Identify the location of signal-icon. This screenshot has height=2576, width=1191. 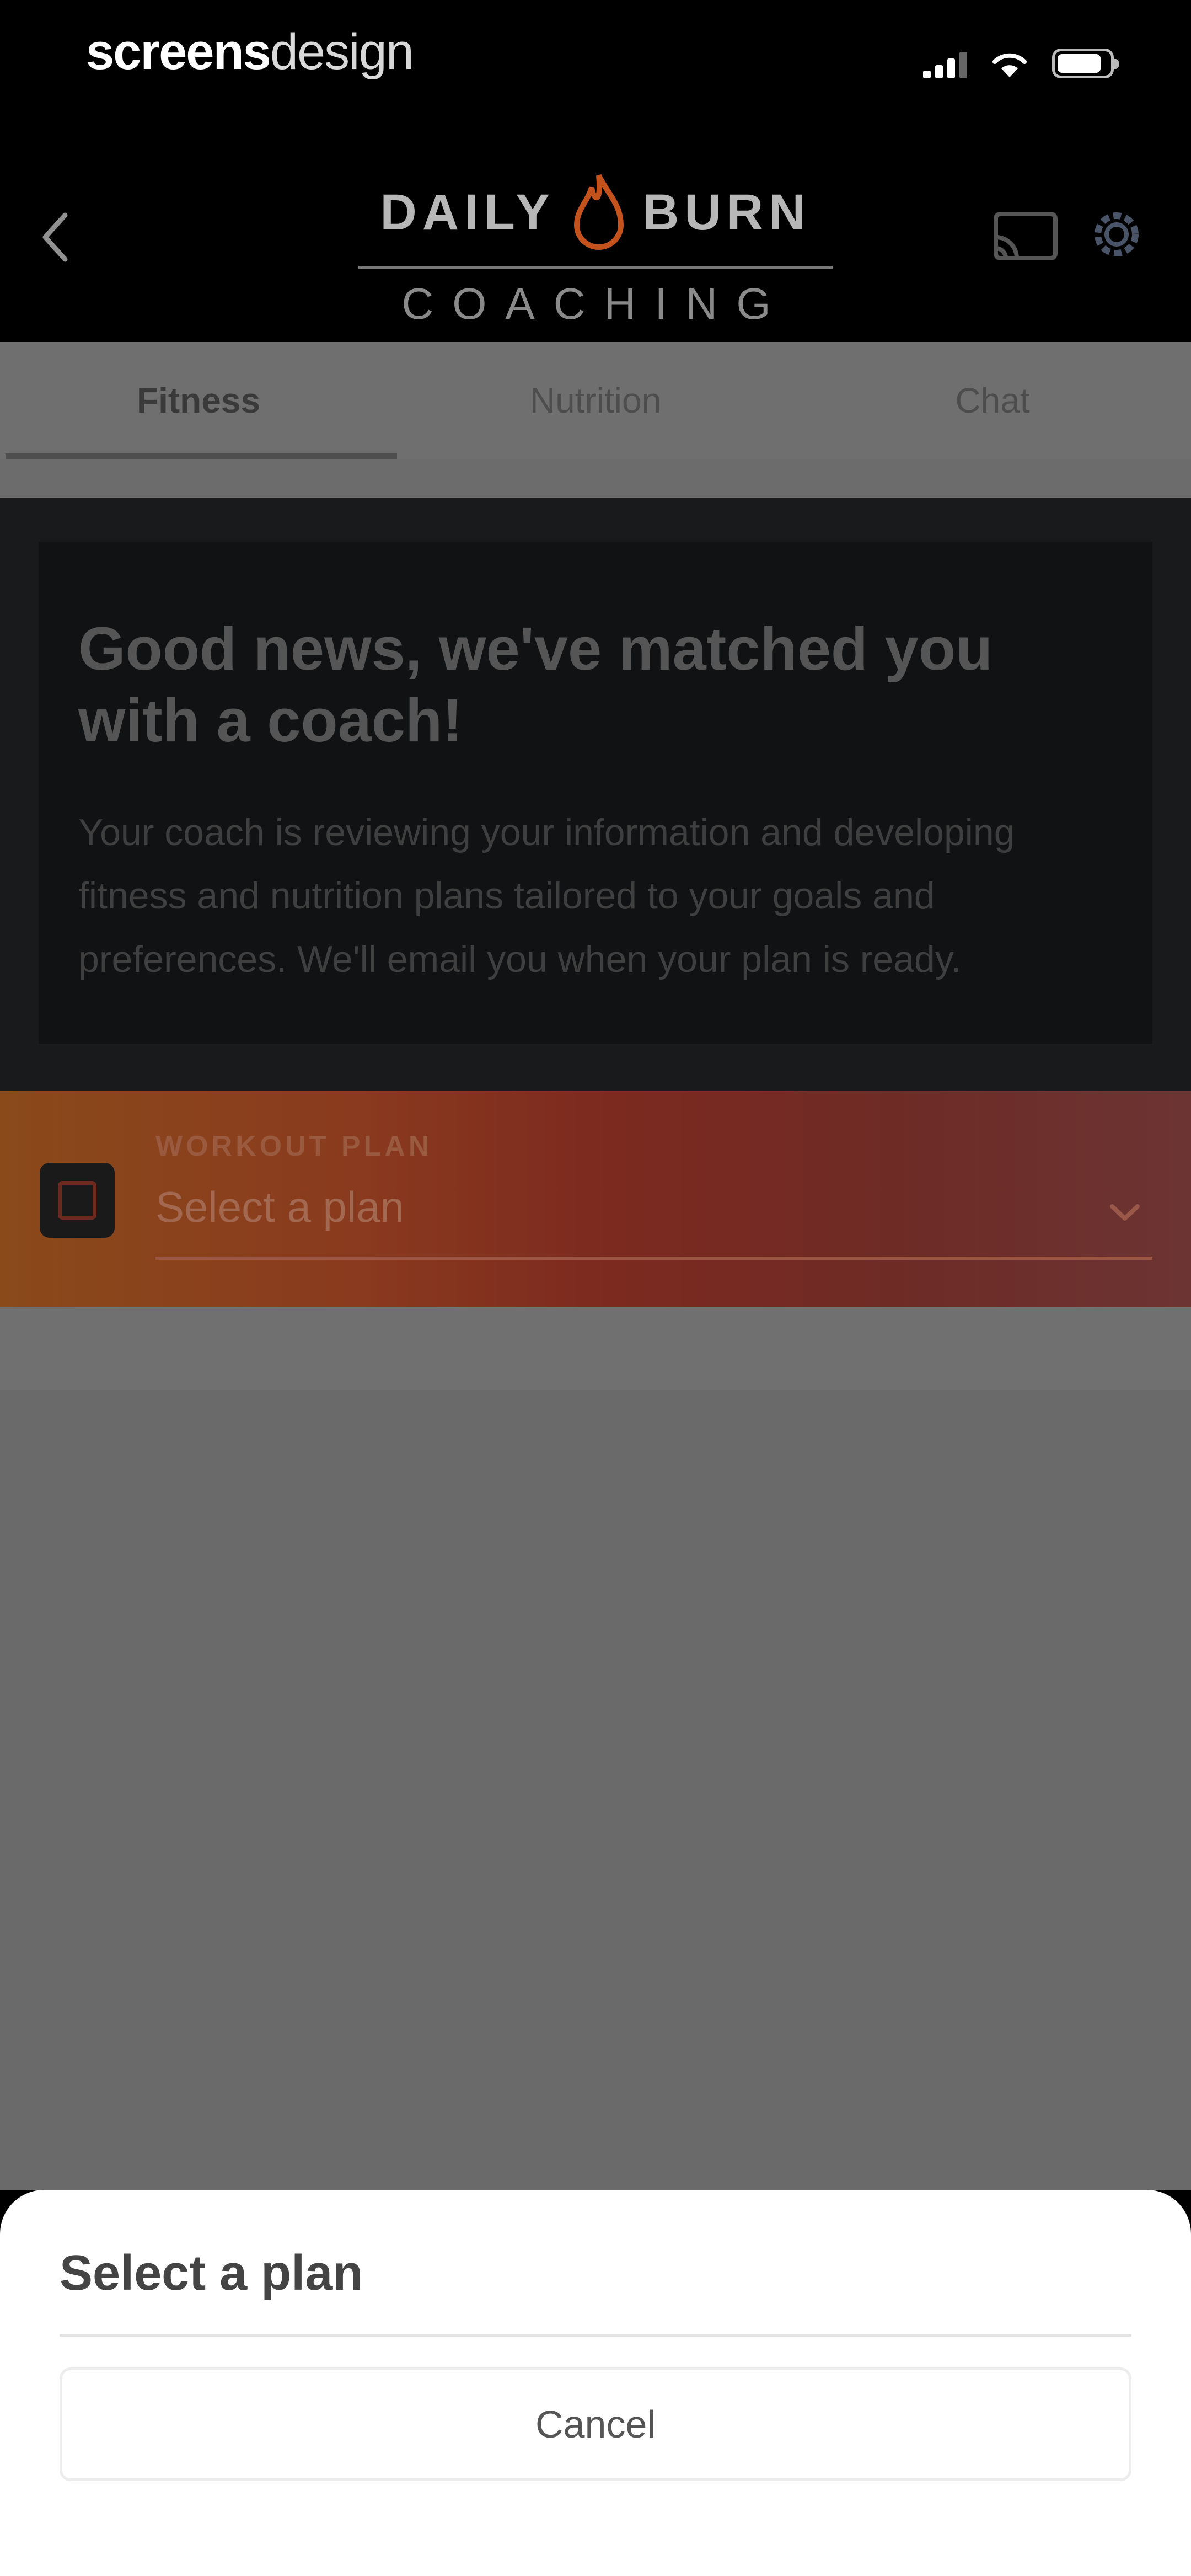
(945, 64).